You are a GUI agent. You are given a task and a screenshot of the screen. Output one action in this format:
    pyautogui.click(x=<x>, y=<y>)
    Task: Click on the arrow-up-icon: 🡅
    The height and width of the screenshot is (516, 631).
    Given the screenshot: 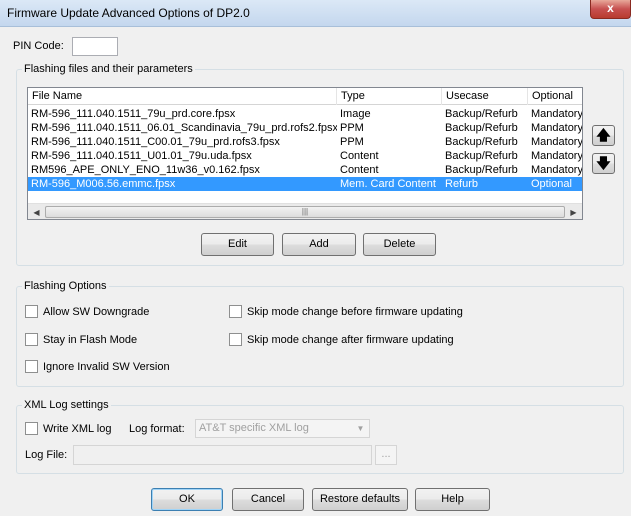 What is the action you would take?
    pyautogui.click(x=603, y=135)
    